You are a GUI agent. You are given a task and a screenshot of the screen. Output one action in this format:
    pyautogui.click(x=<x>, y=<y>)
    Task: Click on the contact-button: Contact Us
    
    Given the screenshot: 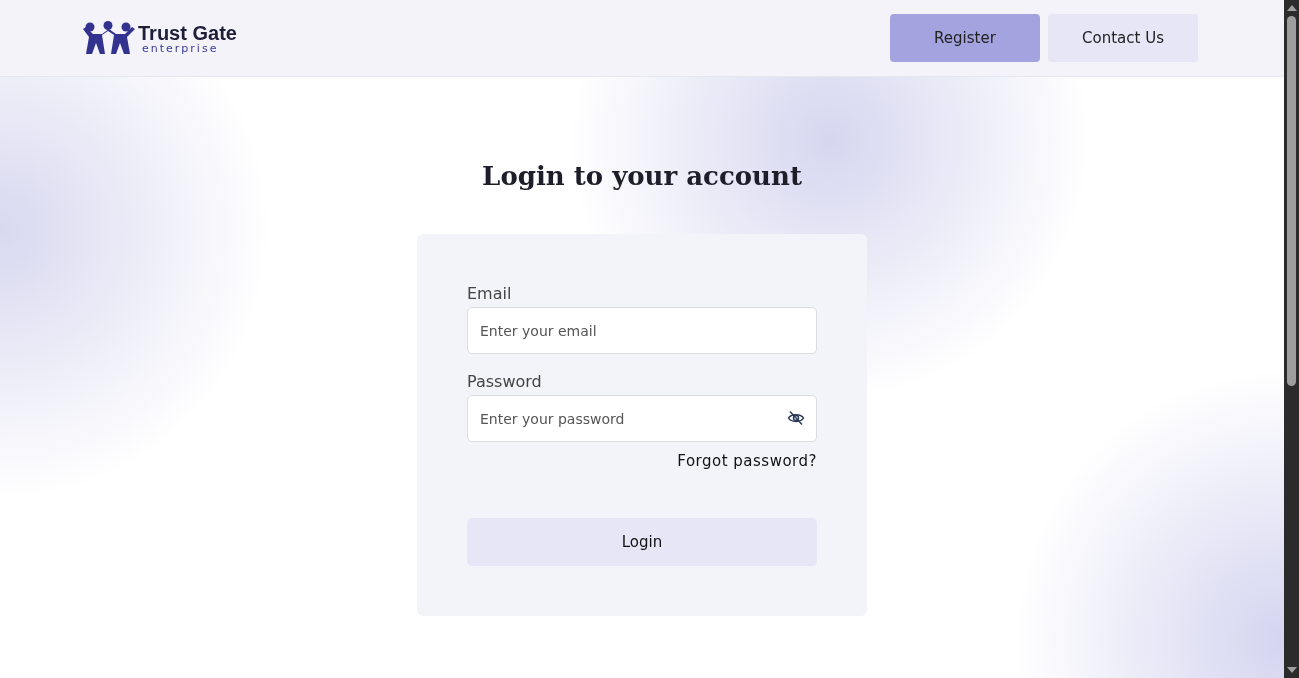 What is the action you would take?
    pyautogui.click(x=1123, y=38)
    